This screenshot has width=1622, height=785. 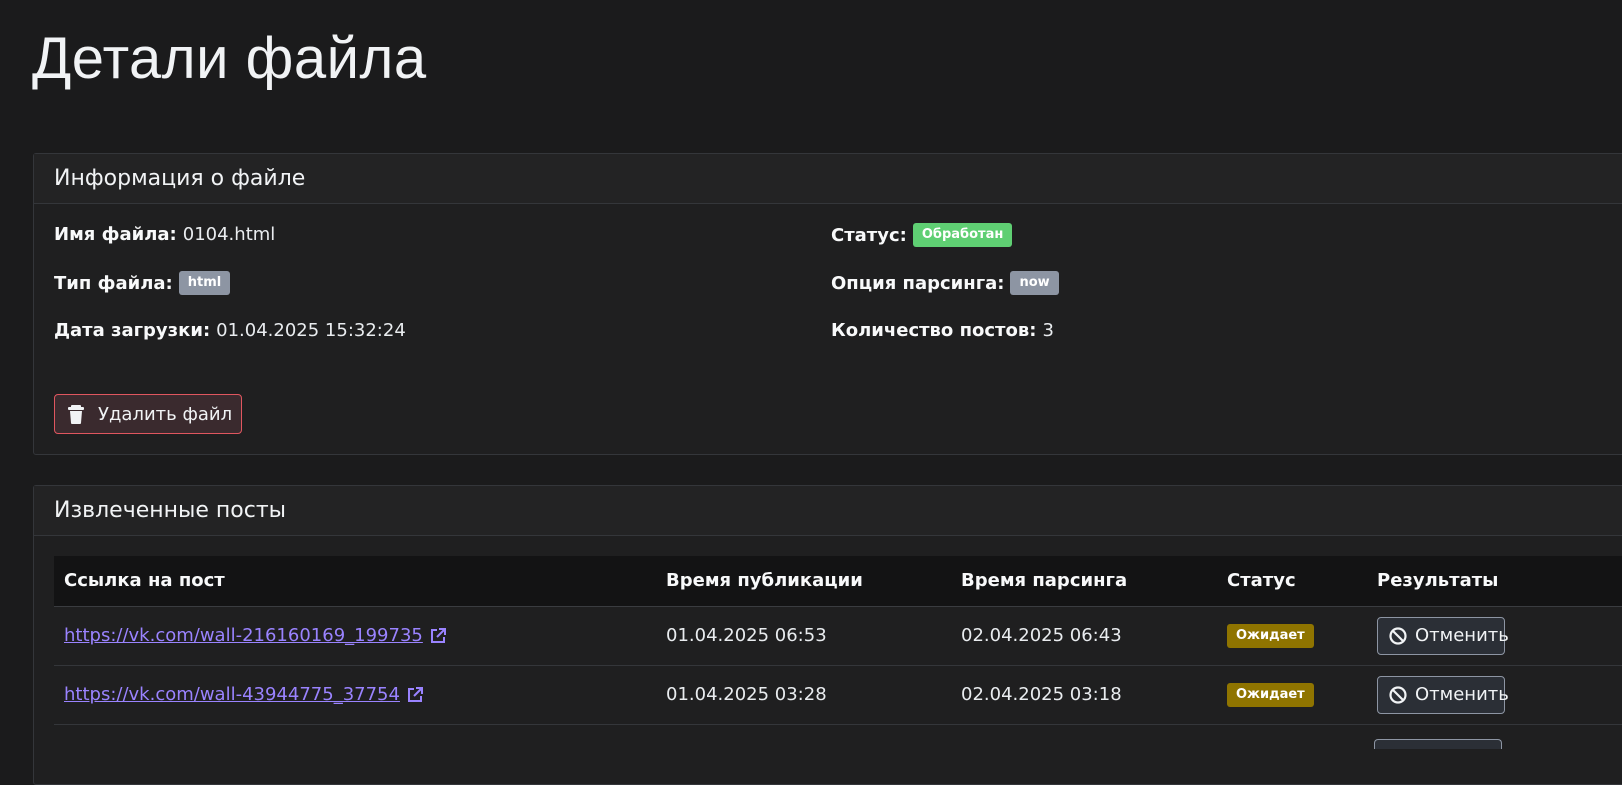 I want to click on file-name-value: 0104.html, so click(x=229, y=234).